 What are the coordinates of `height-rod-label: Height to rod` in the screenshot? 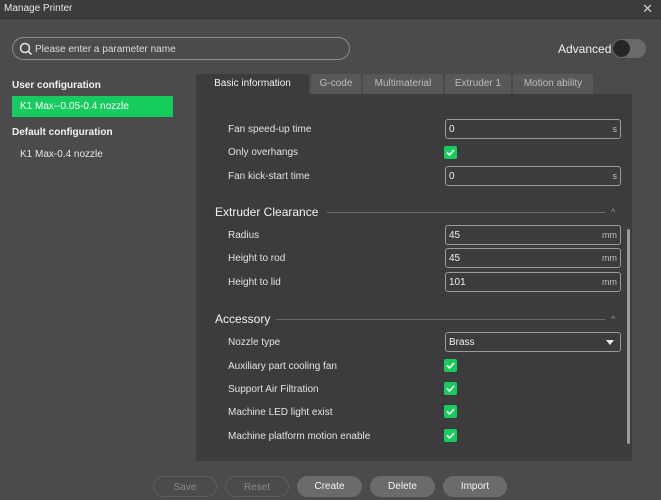 It's located at (257, 258).